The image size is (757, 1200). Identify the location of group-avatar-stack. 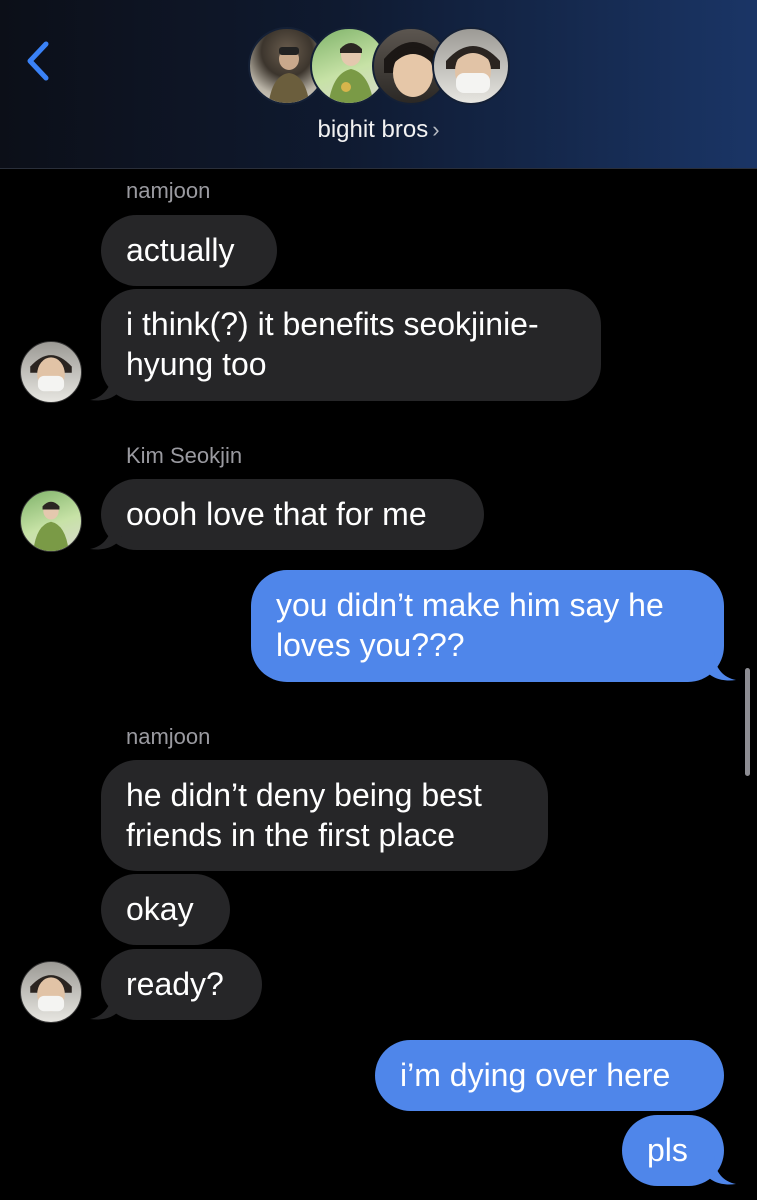
(379, 68).